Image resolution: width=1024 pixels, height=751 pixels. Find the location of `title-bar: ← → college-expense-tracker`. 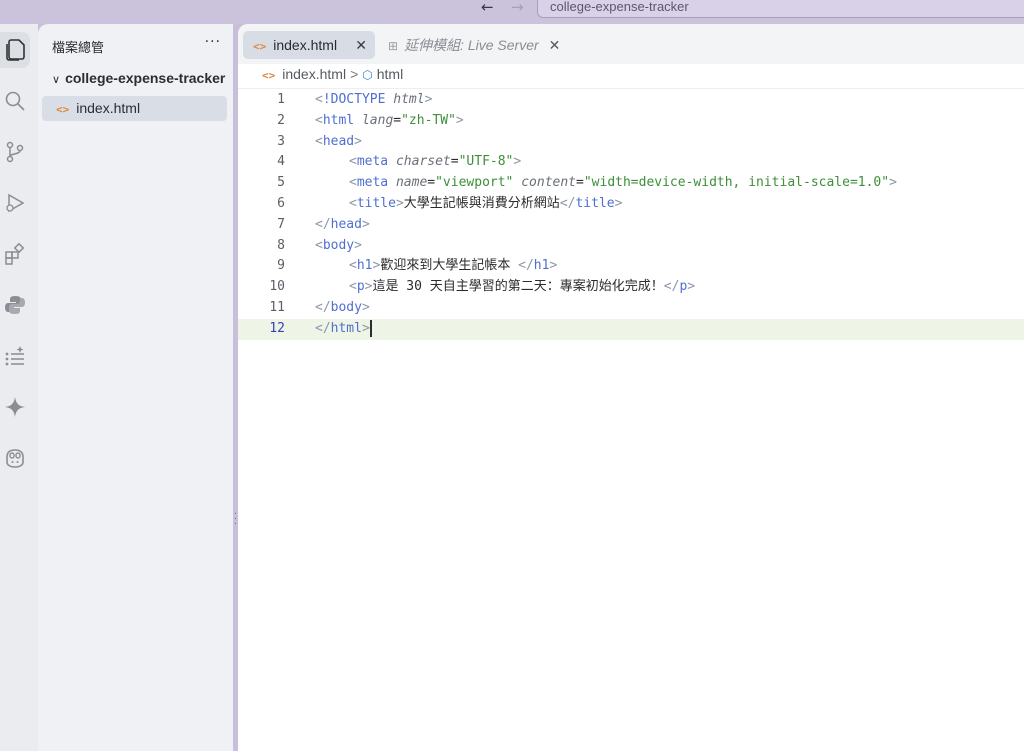

title-bar: ← → college-expense-tracker is located at coordinates (512, 12).